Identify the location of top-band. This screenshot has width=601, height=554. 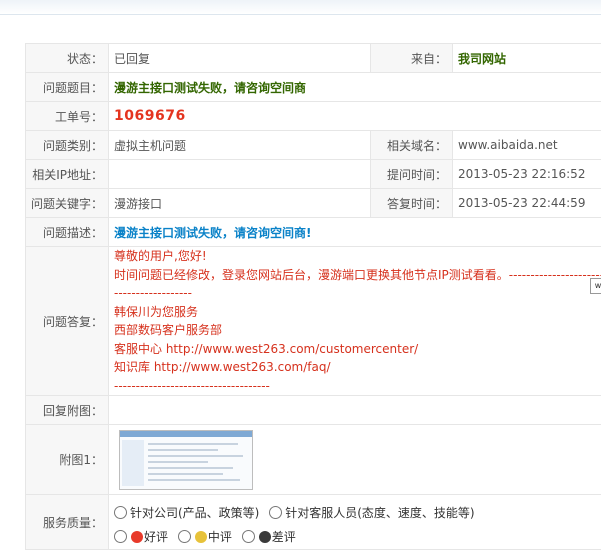
(300, 7).